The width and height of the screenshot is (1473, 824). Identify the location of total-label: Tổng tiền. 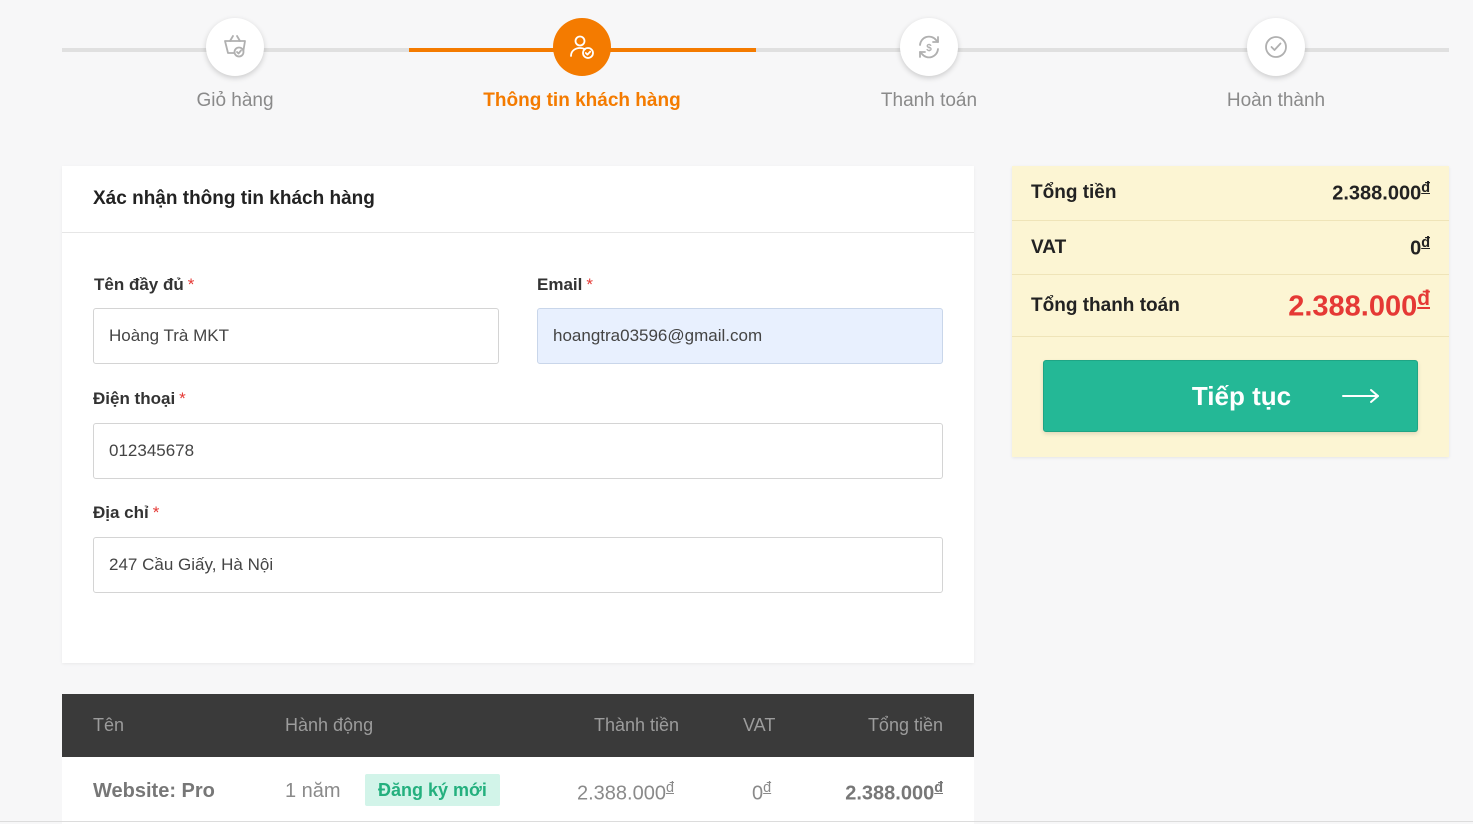
(1074, 192).